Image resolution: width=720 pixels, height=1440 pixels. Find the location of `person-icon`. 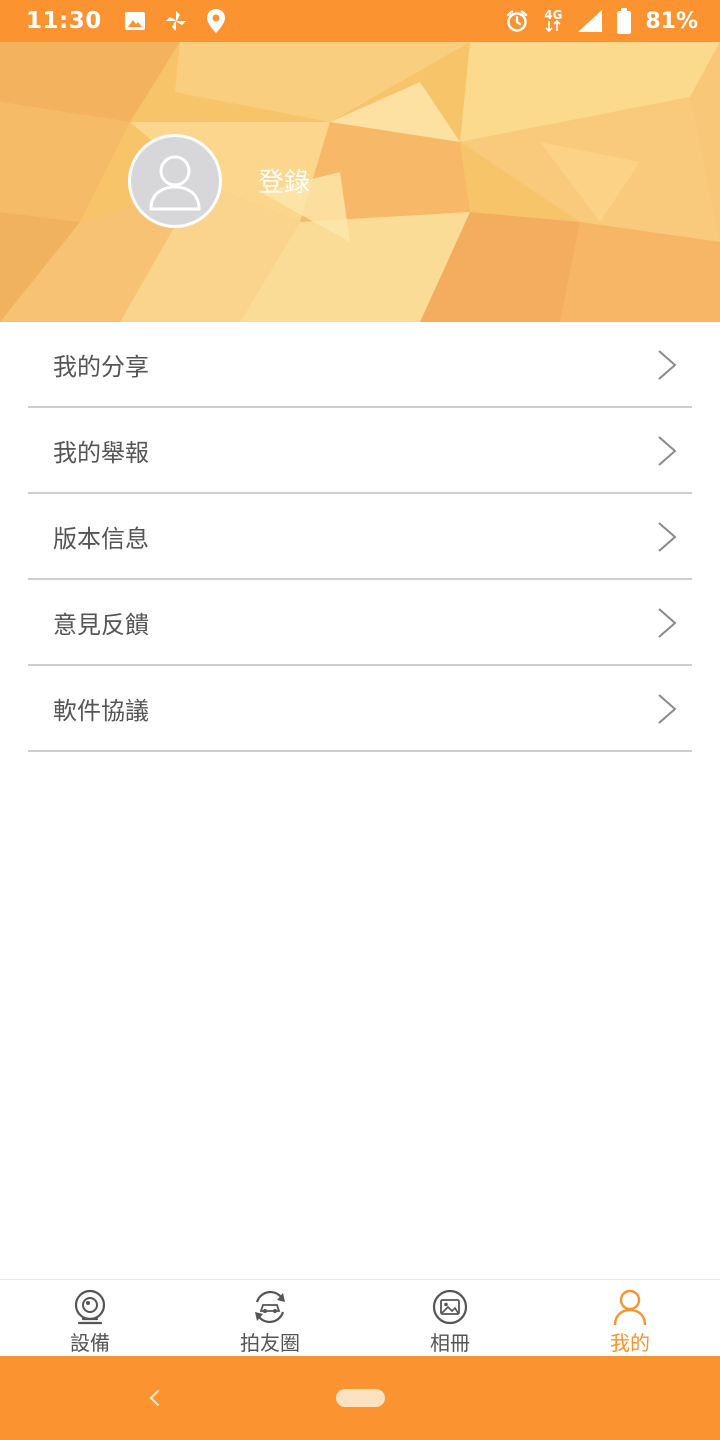

person-icon is located at coordinates (630, 1307).